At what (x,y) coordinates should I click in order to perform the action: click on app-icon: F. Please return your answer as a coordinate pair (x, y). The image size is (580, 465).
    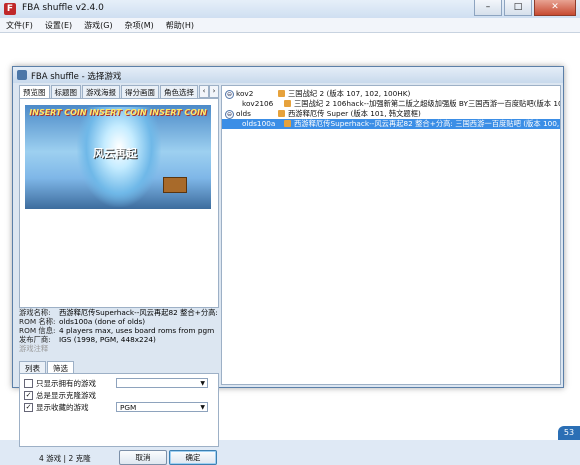
    Looking at the image, I should click on (10, 9).